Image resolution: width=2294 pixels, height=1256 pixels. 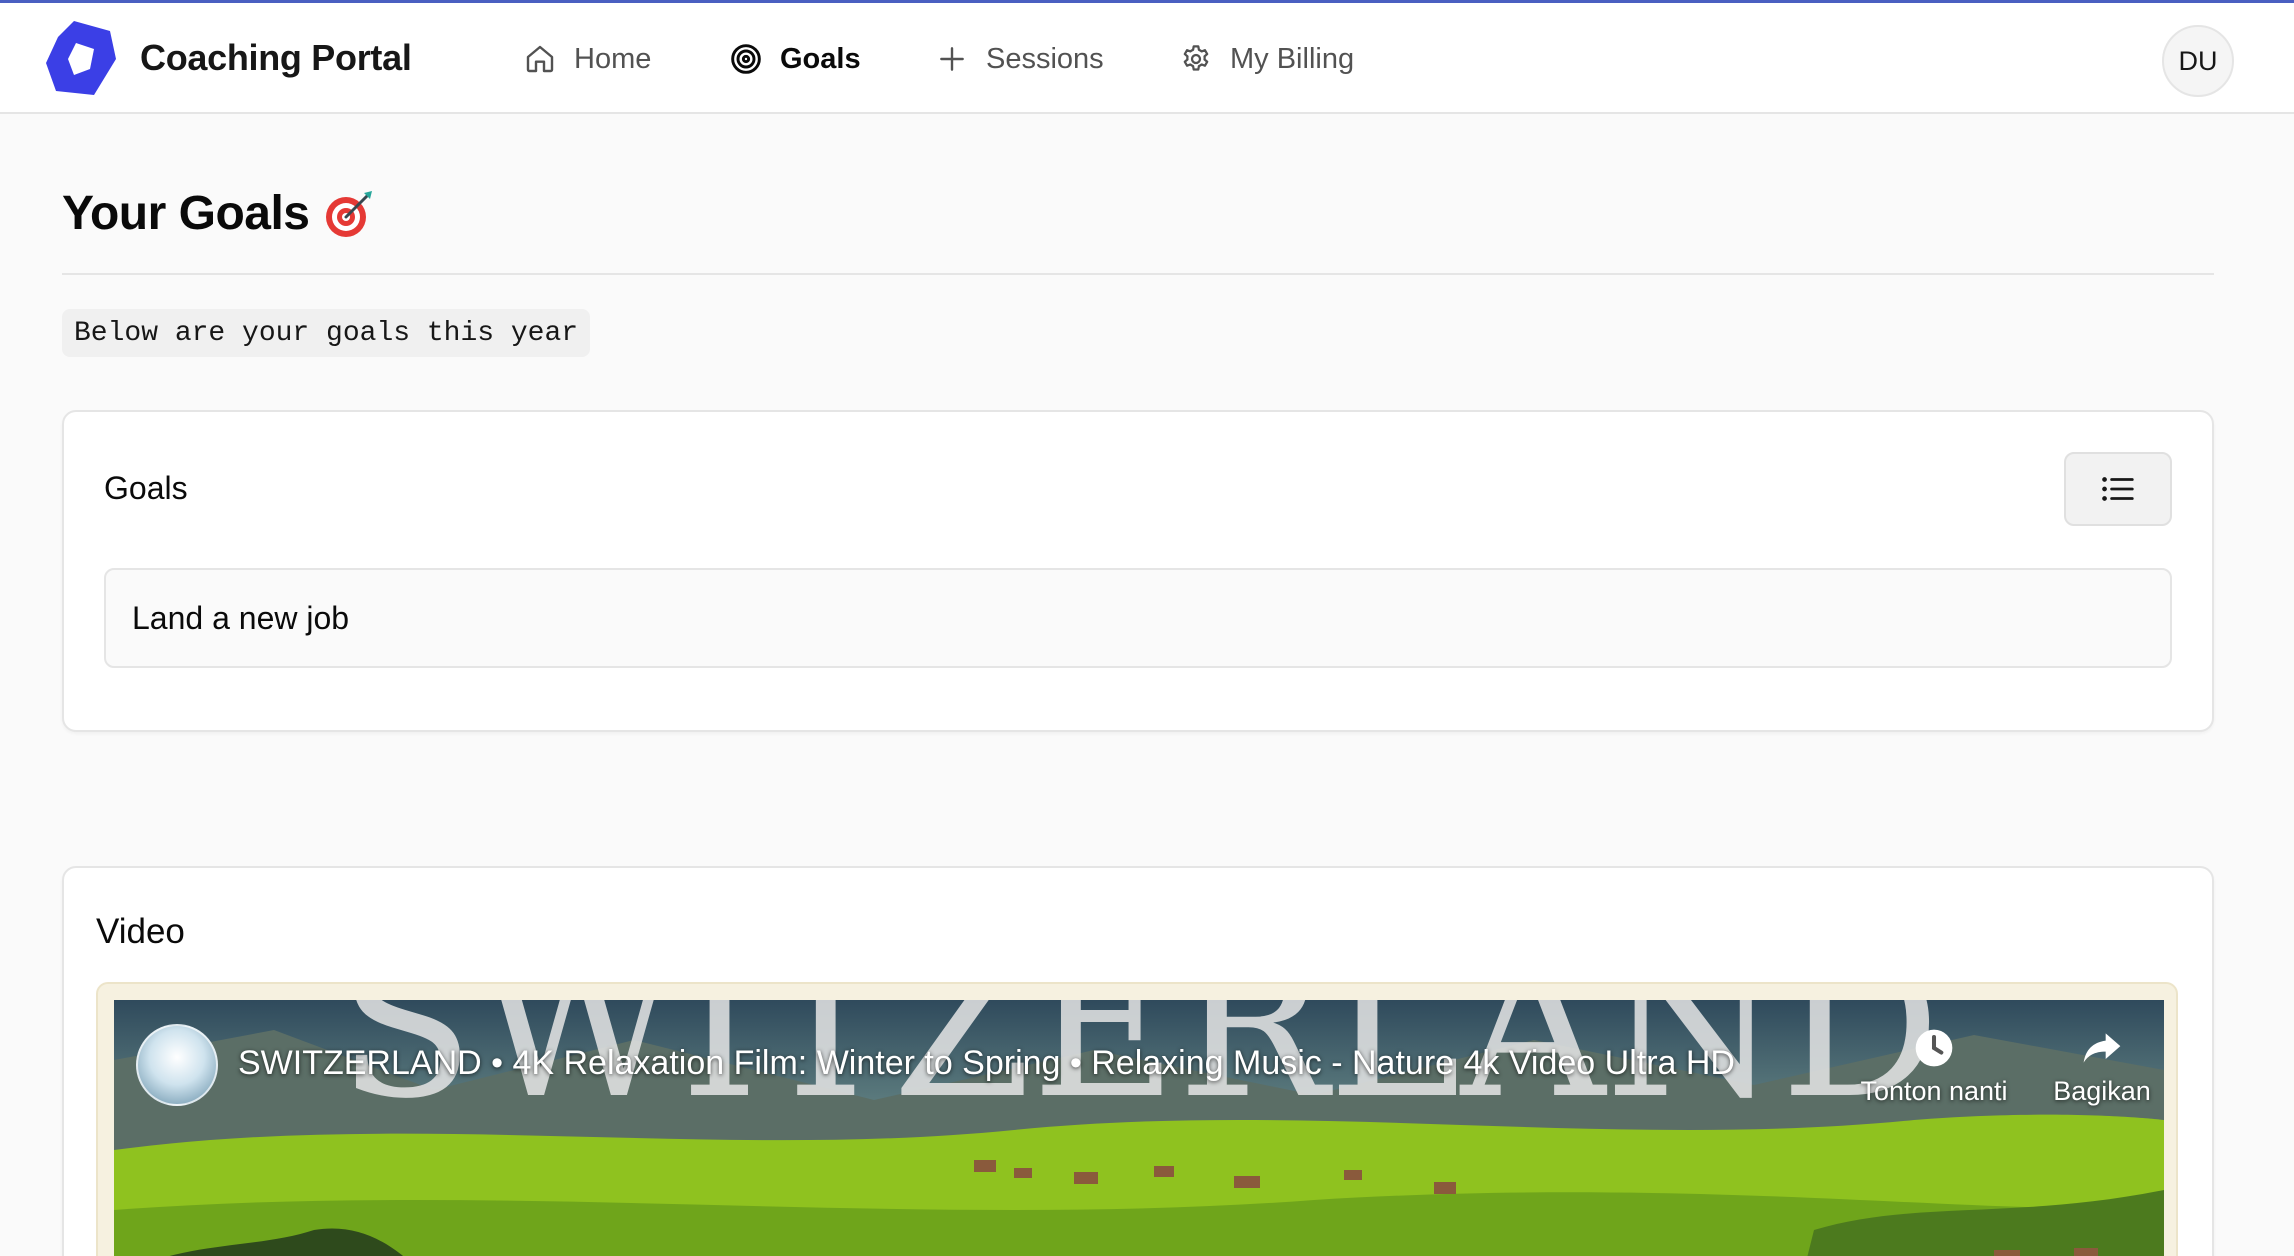 I want to click on target-icon, so click(x=746, y=59).